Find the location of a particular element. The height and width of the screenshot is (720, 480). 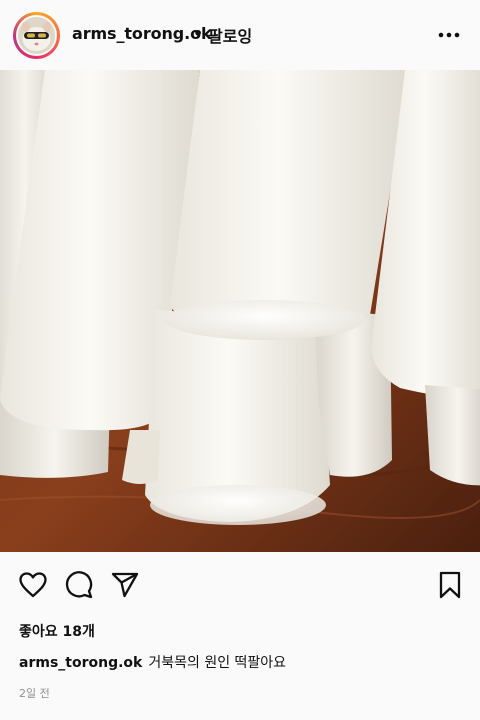

heart-icon is located at coordinates (33, 585).